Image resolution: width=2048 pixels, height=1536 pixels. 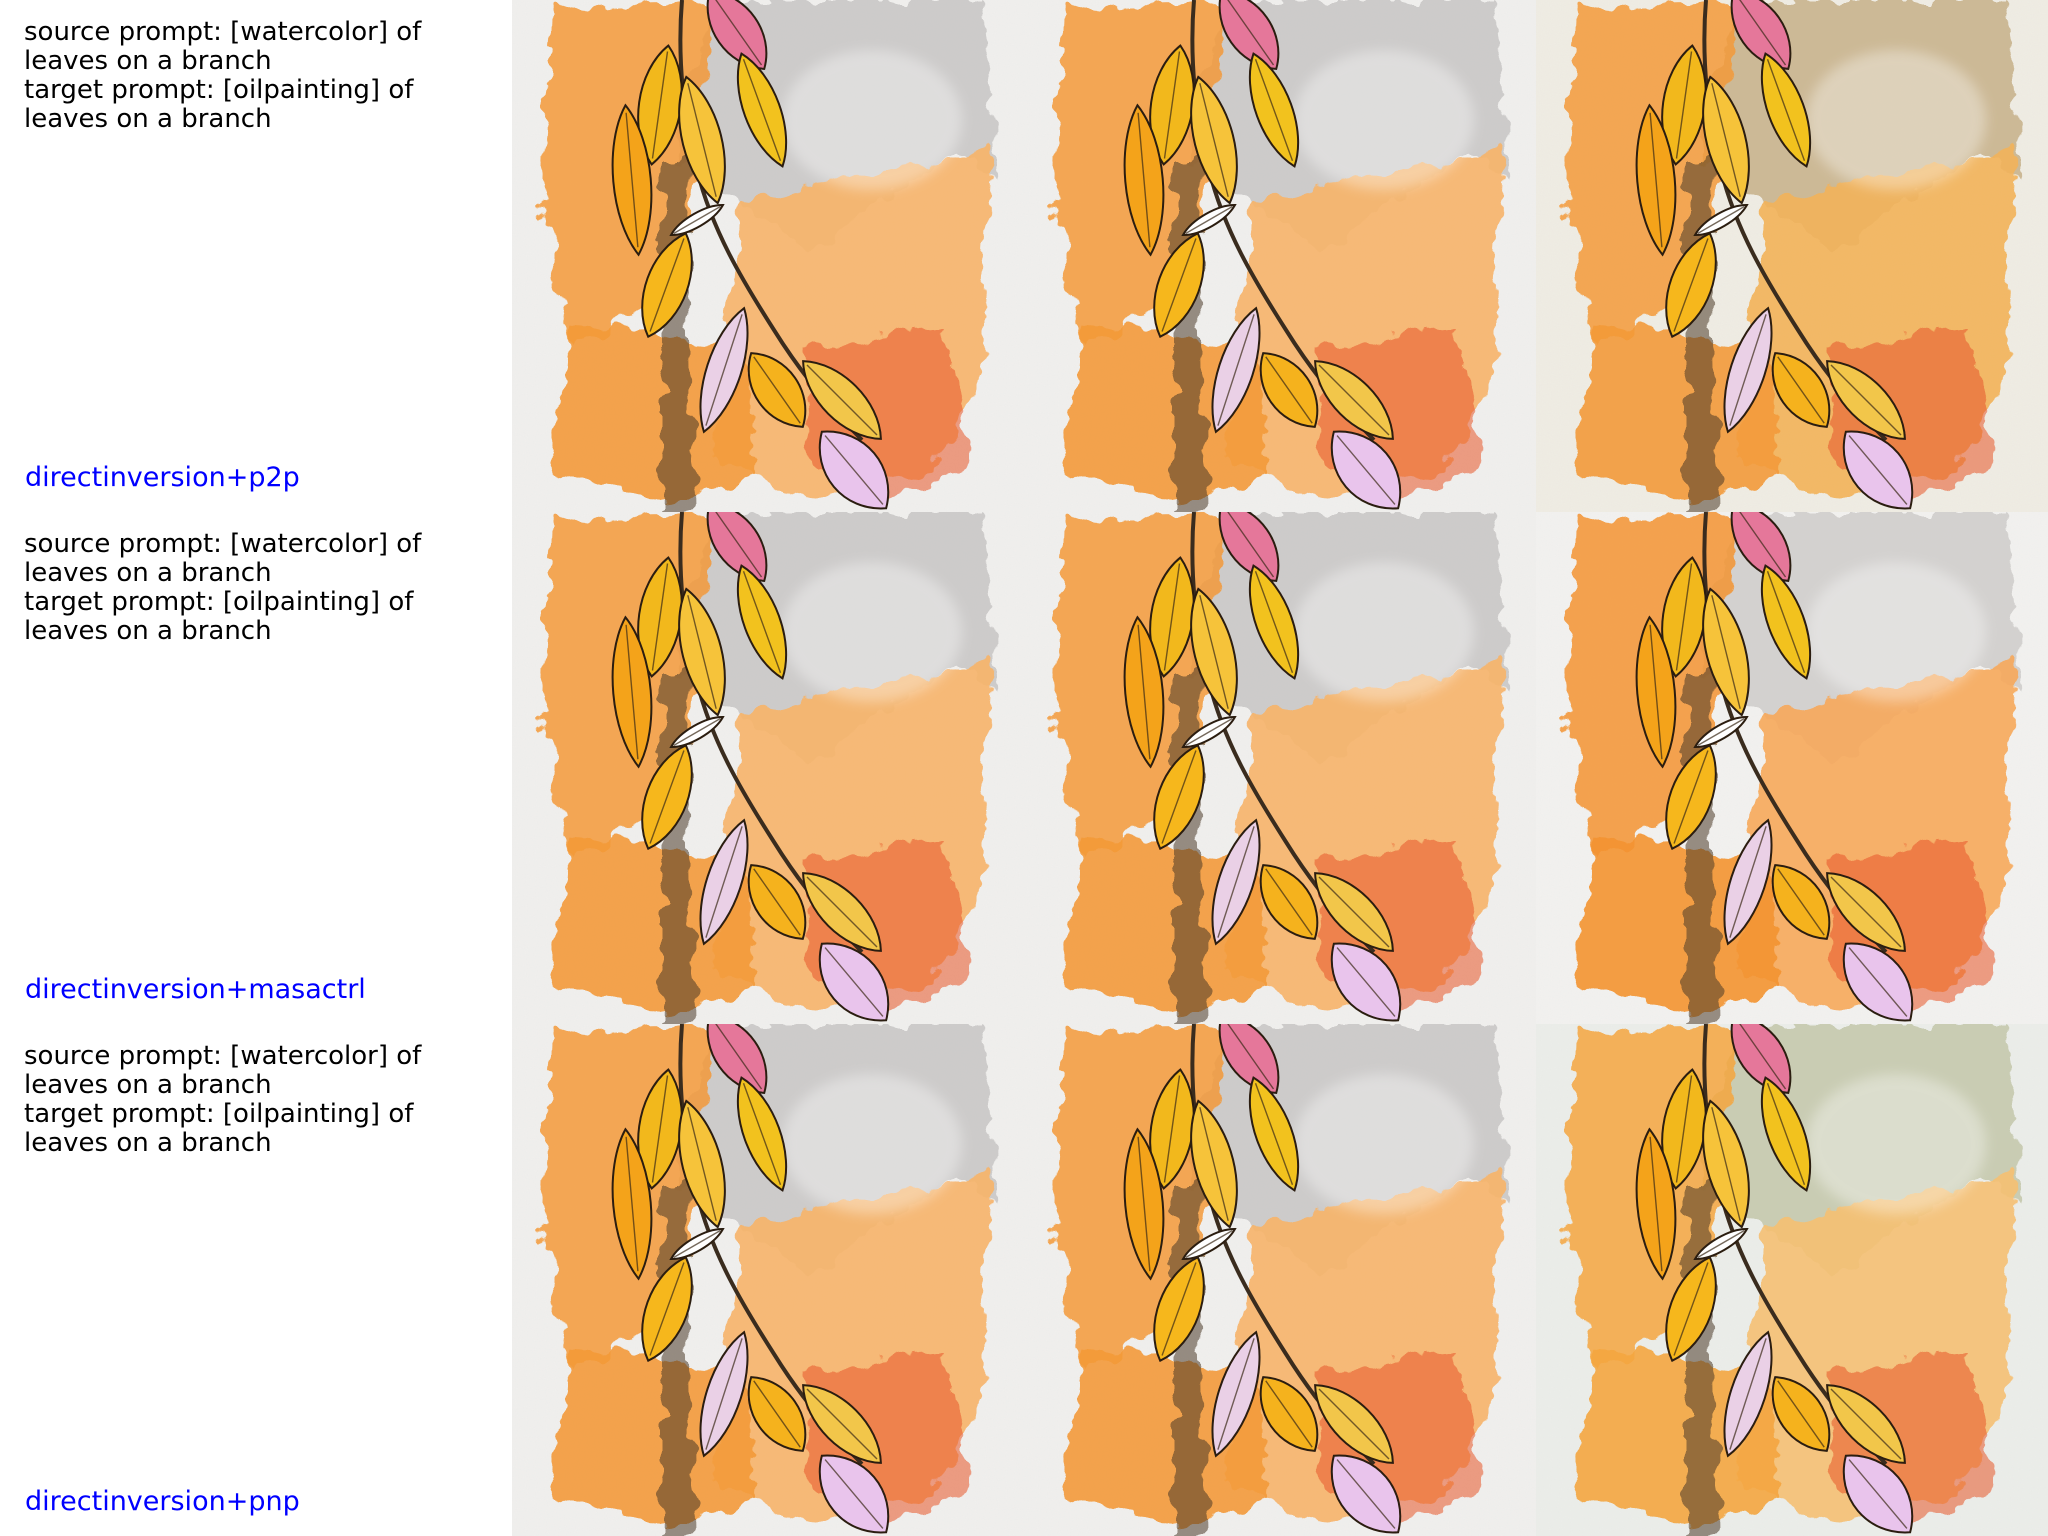 I want to click on method-label: directinversion+masactrl, so click(x=195, y=989).